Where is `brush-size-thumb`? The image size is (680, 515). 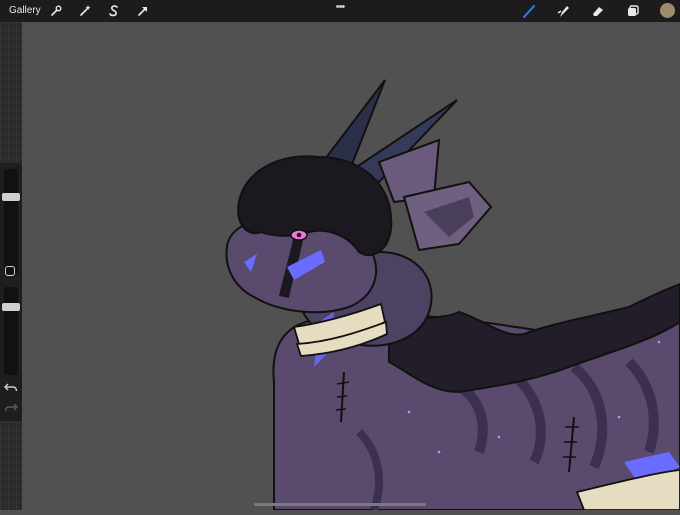
brush-size-thumb is located at coordinates (11, 197).